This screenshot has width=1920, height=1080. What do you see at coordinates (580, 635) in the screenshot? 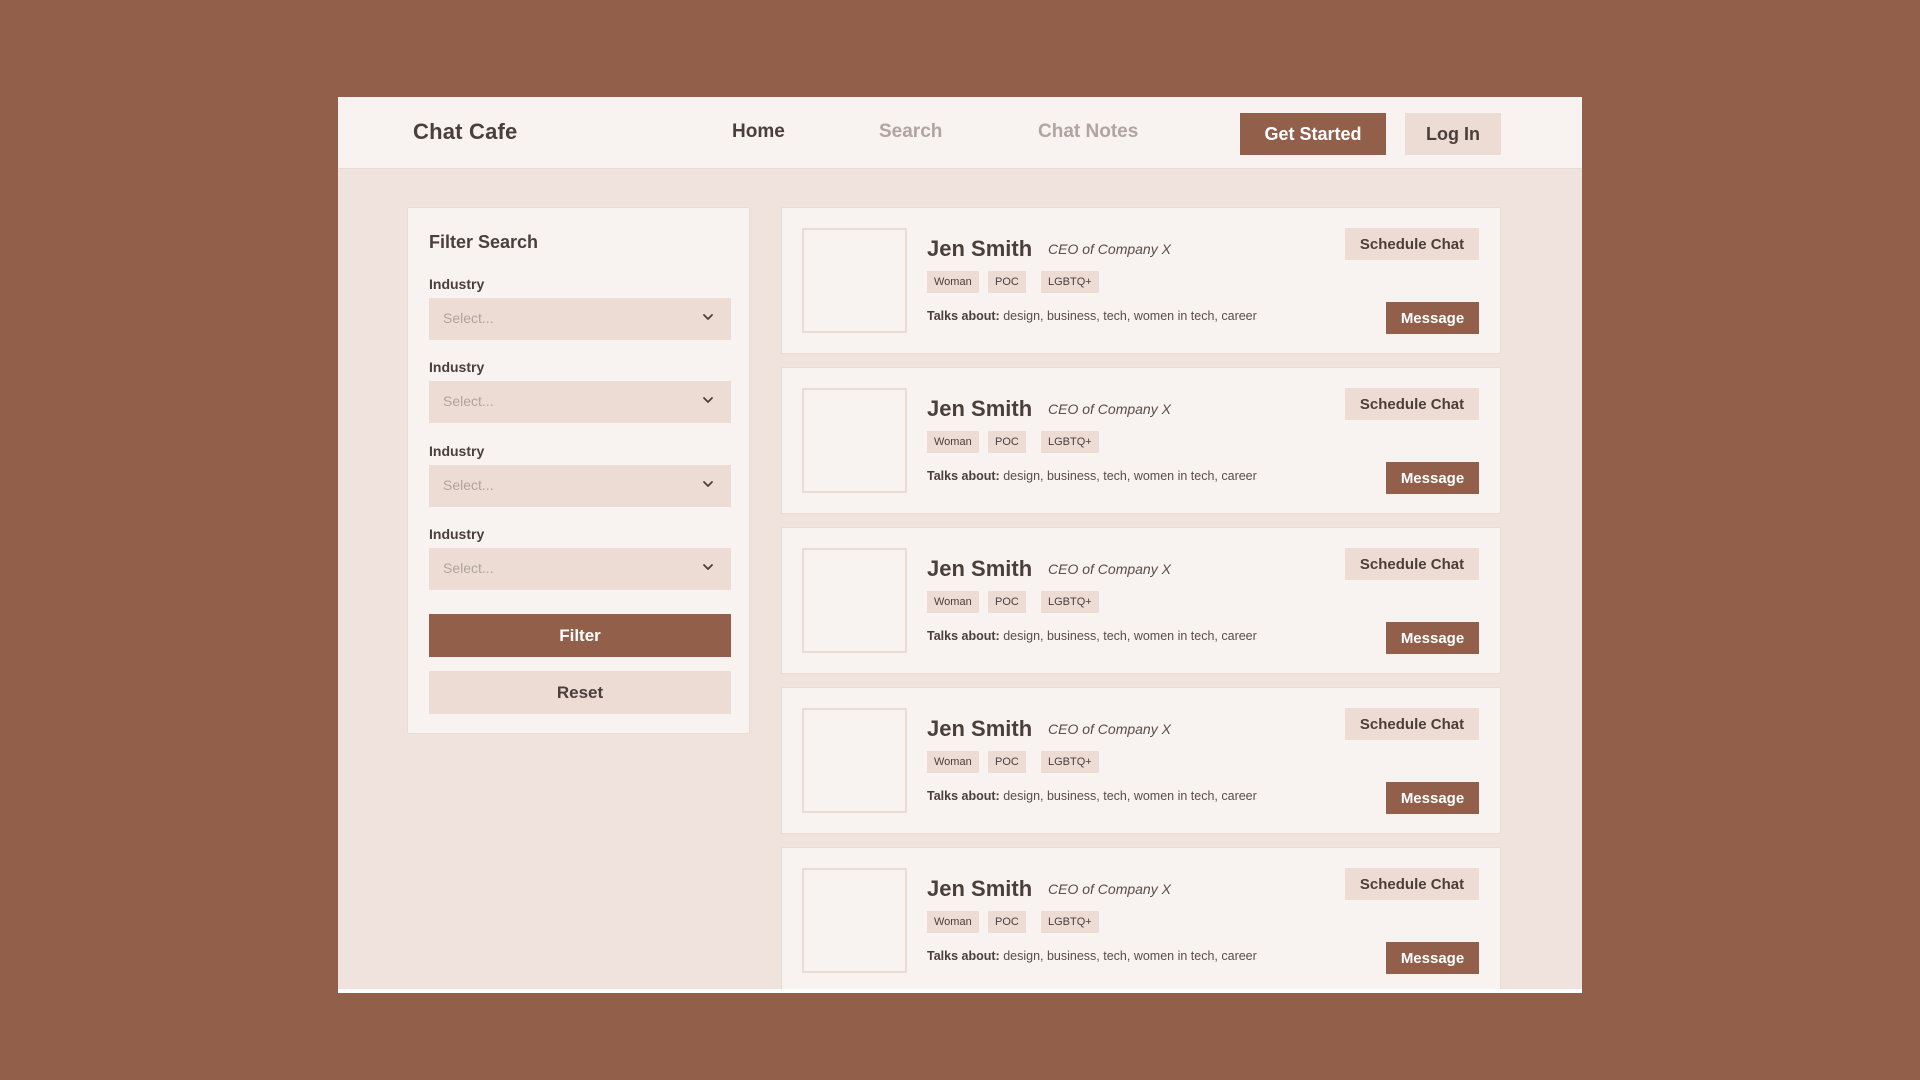
I see `filter-button: Filter` at bounding box center [580, 635].